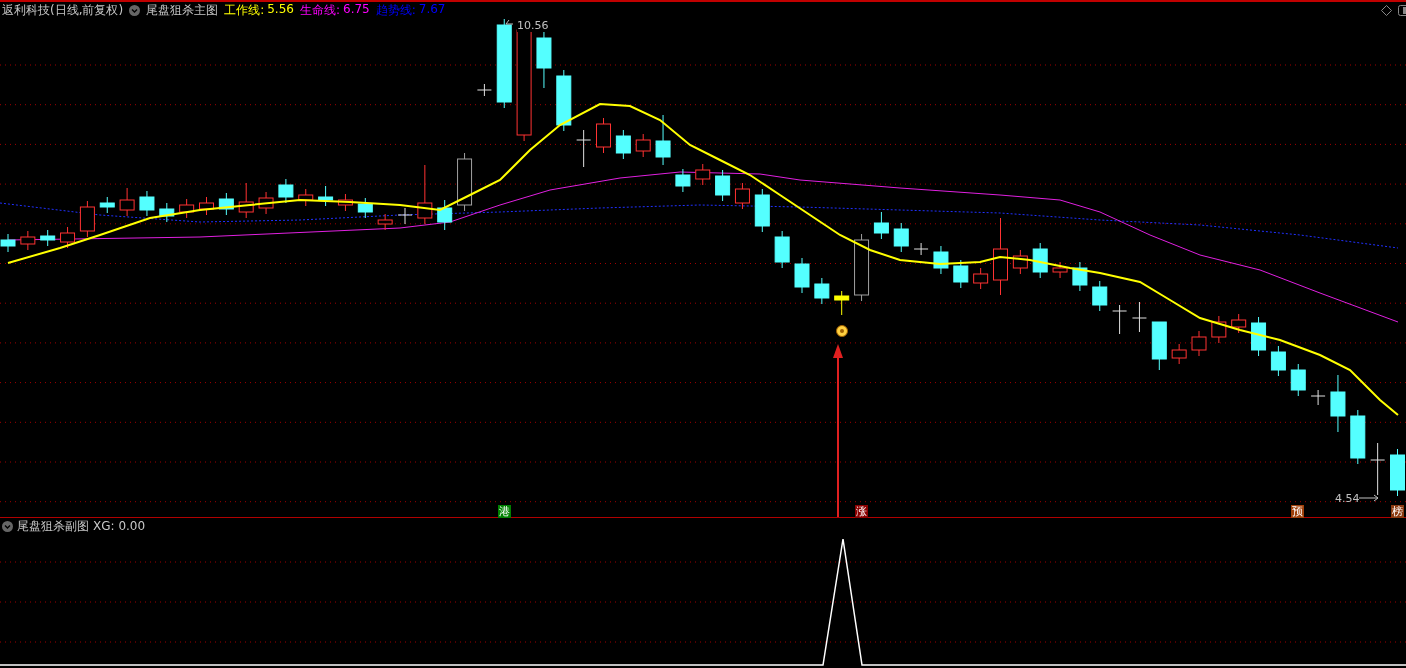 The image size is (1406, 668). I want to click on indicator-label: 趋势线:, so click(395, 10).